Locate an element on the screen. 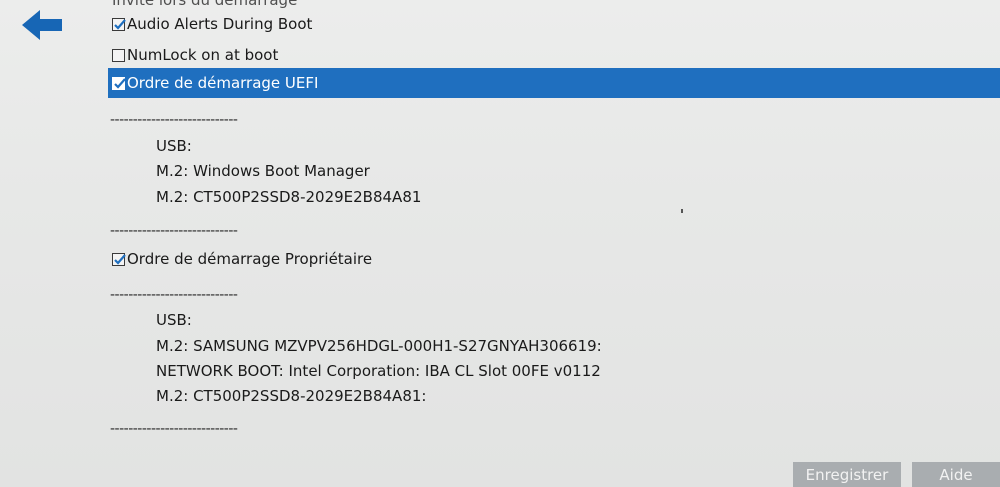  numlock-checkbox is located at coordinates (118, 55).